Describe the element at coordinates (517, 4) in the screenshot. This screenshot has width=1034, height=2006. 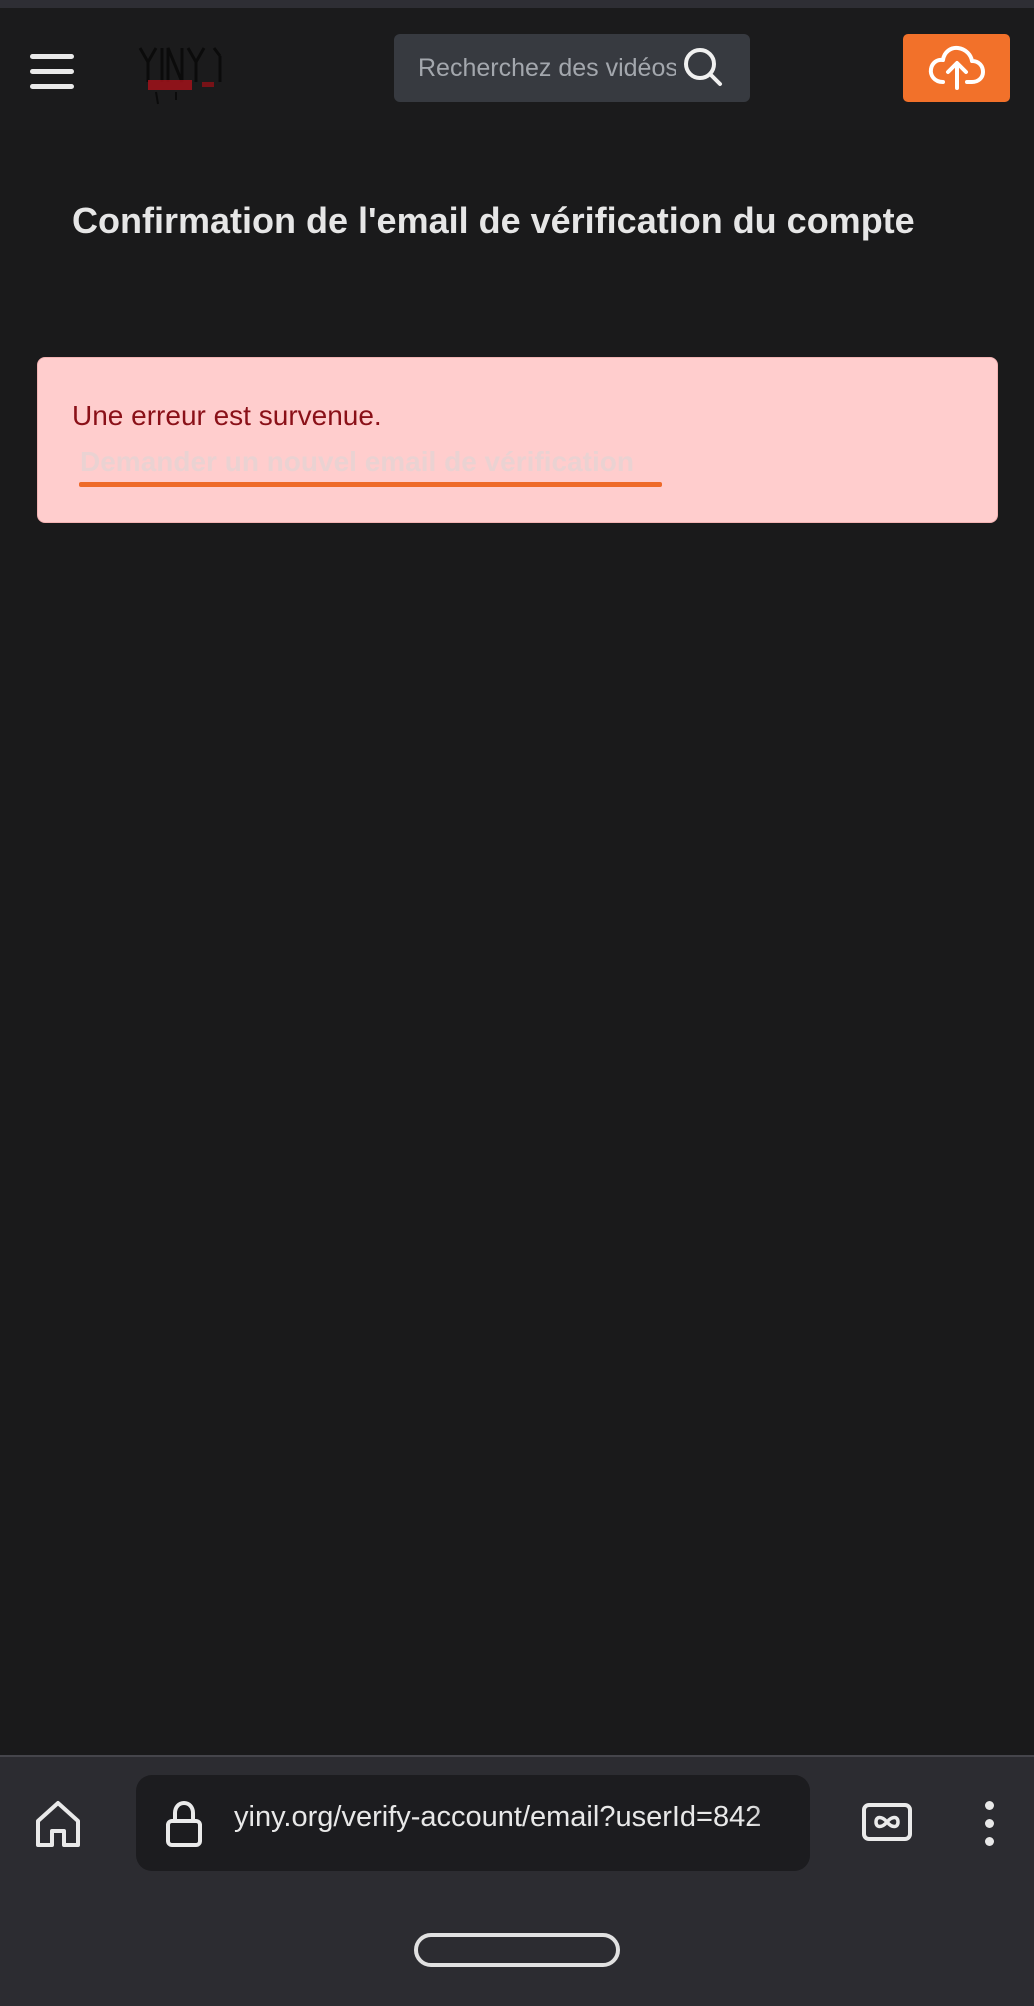
I see `status-strip` at that location.